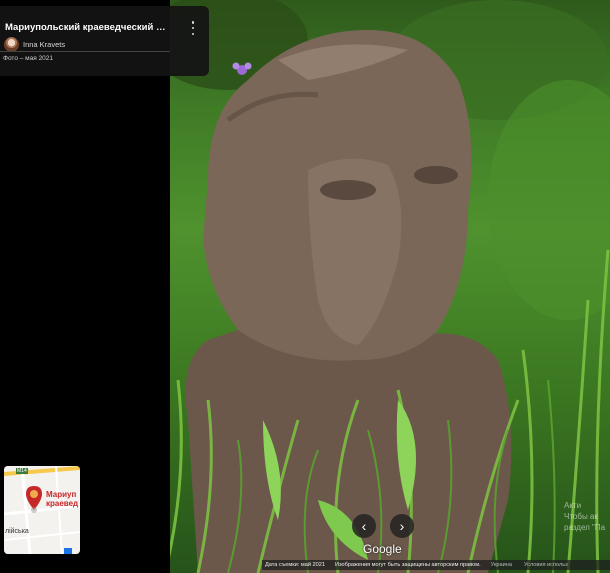 Image resolution: width=610 pixels, height=573 pixels. What do you see at coordinates (193, 28) in the screenshot?
I see `more-options-button` at bounding box center [193, 28].